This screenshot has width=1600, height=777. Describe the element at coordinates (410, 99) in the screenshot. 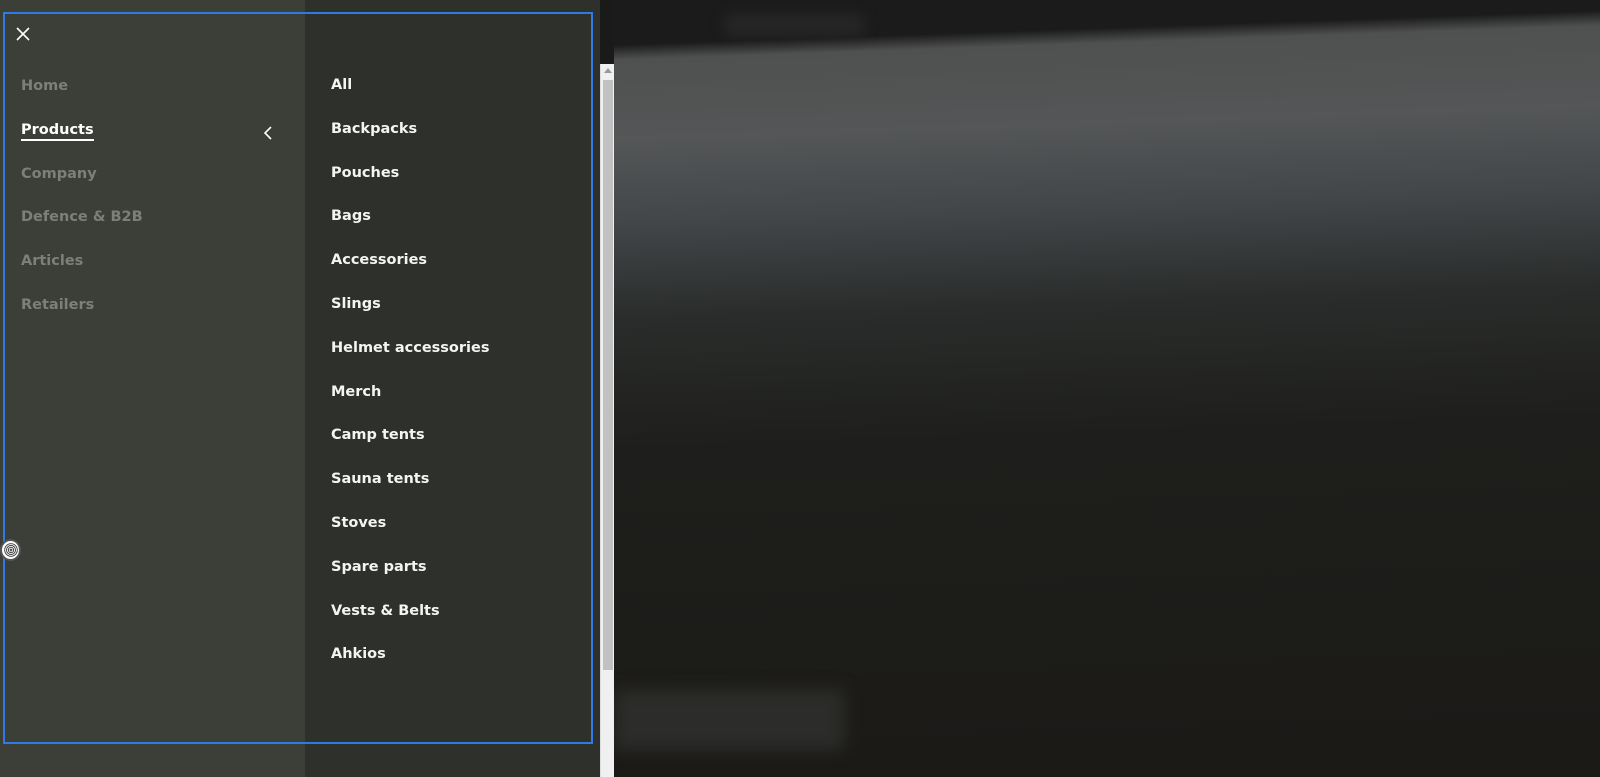

I see `submenu-item-all: All` at that location.